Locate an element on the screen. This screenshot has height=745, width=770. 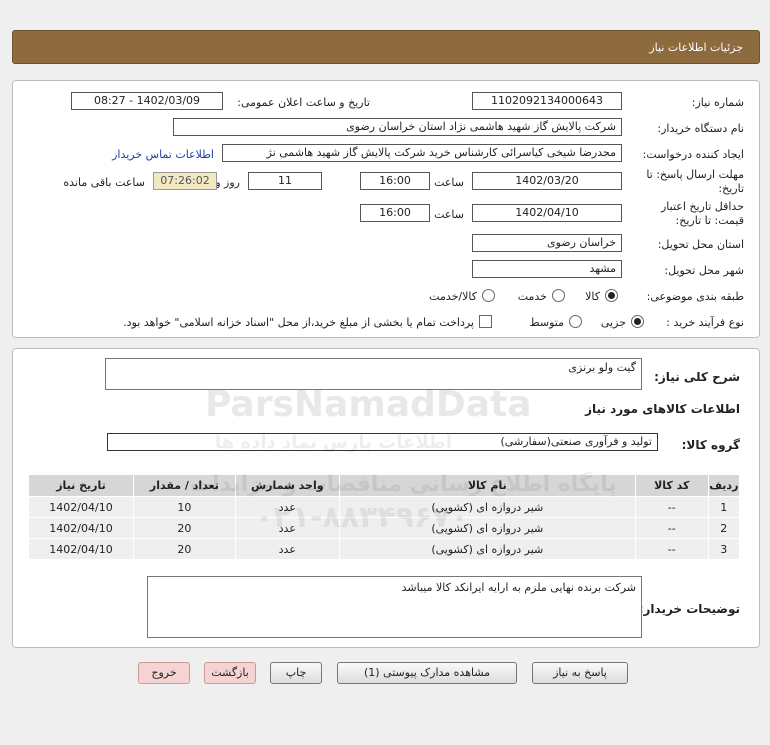
process-minor-radio is located at coordinates (637, 321).